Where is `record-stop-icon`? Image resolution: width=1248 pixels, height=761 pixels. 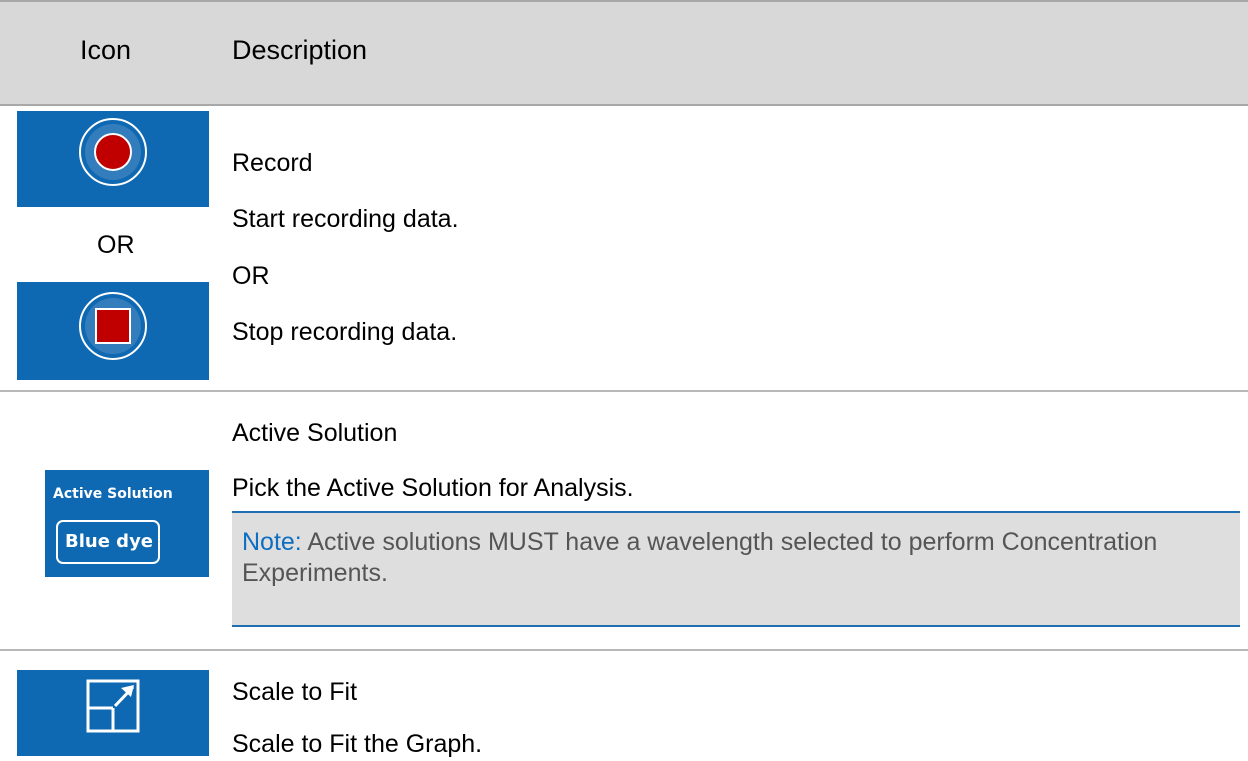
record-stop-icon is located at coordinates (113, 331).